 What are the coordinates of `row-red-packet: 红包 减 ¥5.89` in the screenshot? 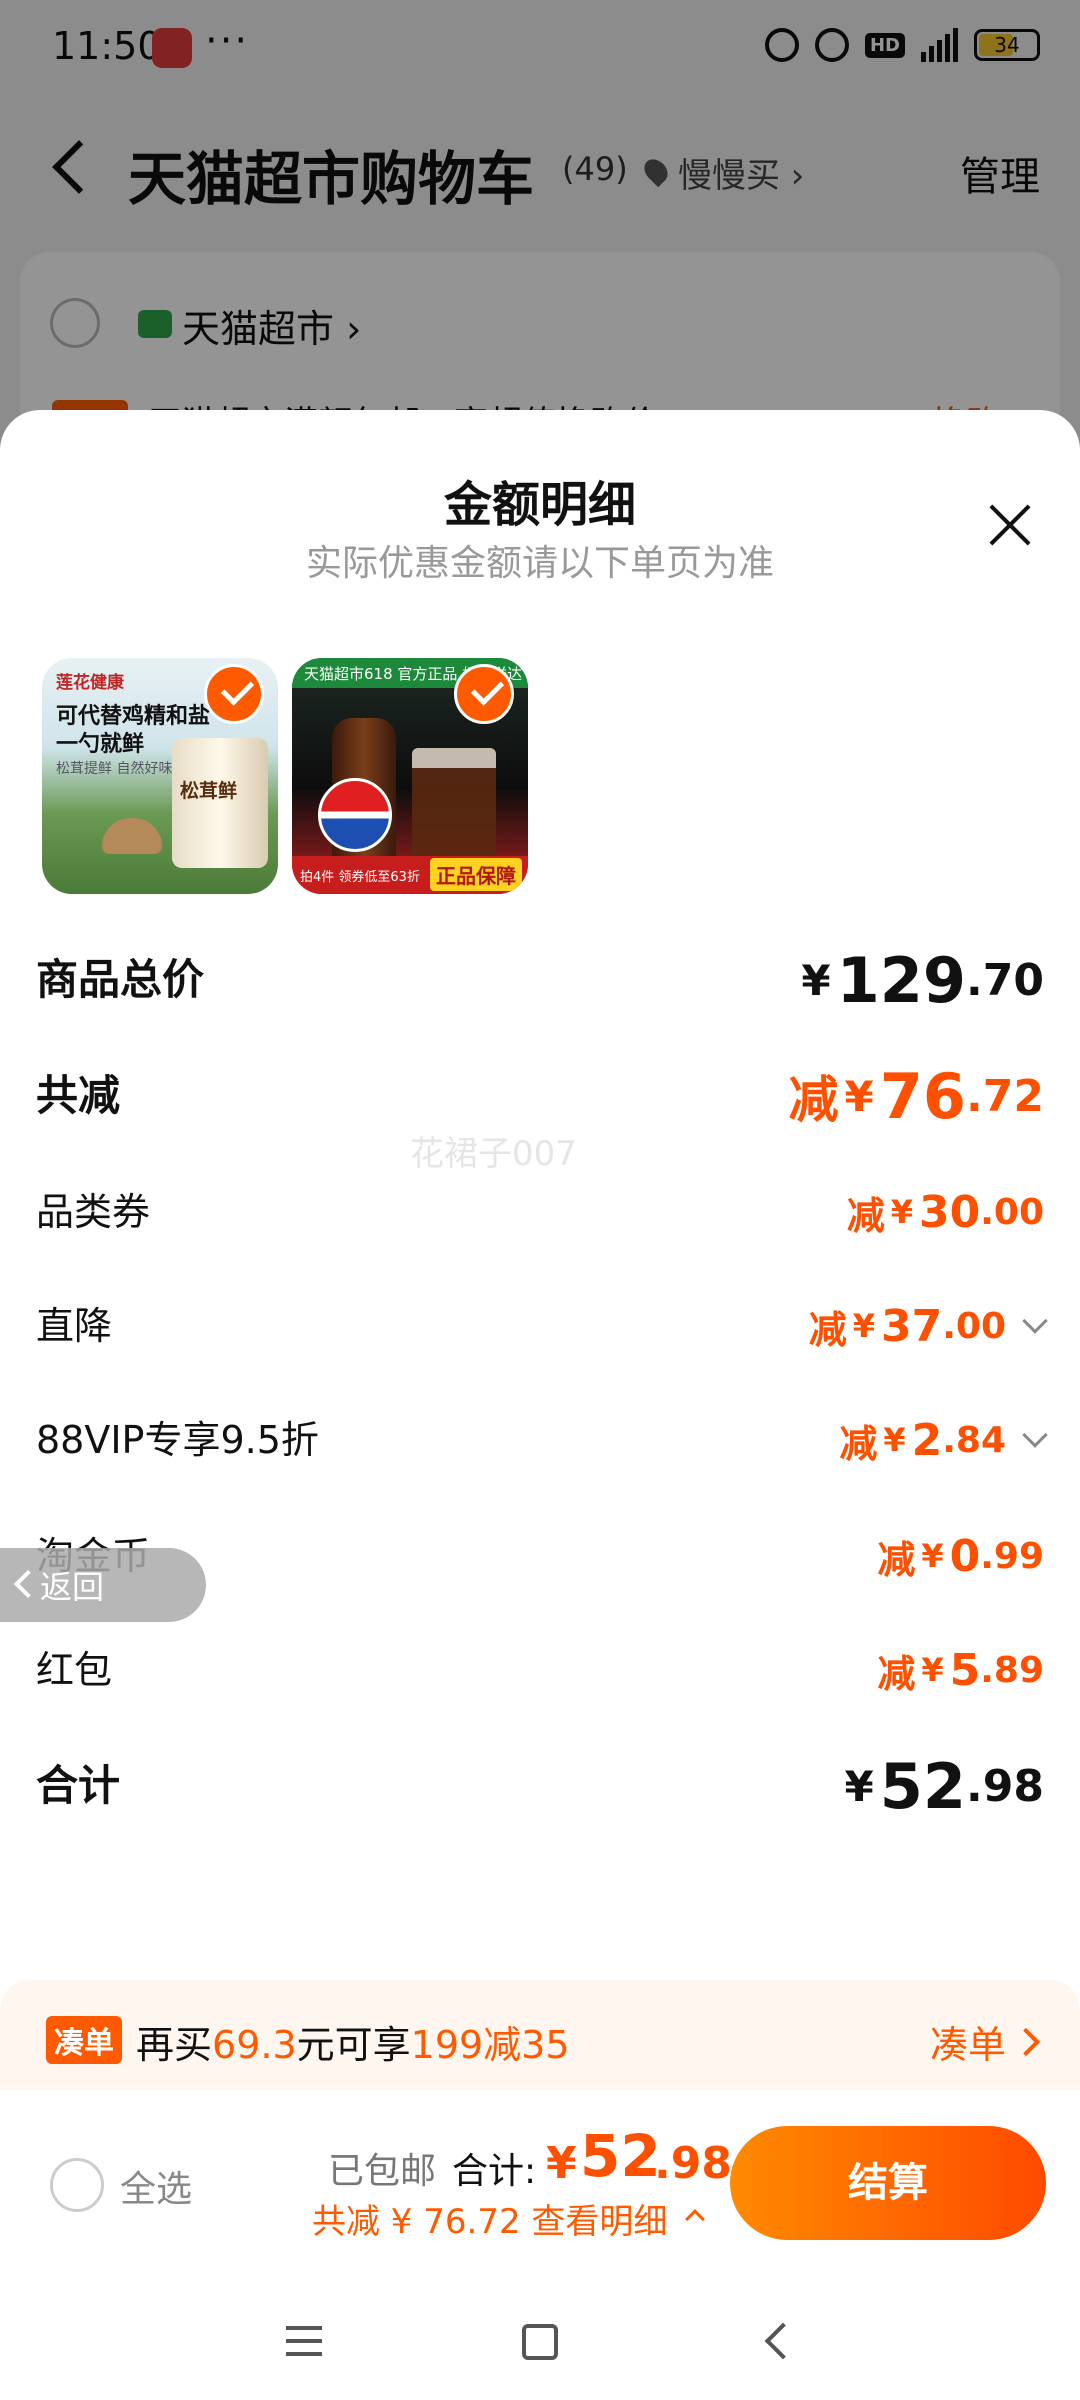 It's located at (540, 1670).